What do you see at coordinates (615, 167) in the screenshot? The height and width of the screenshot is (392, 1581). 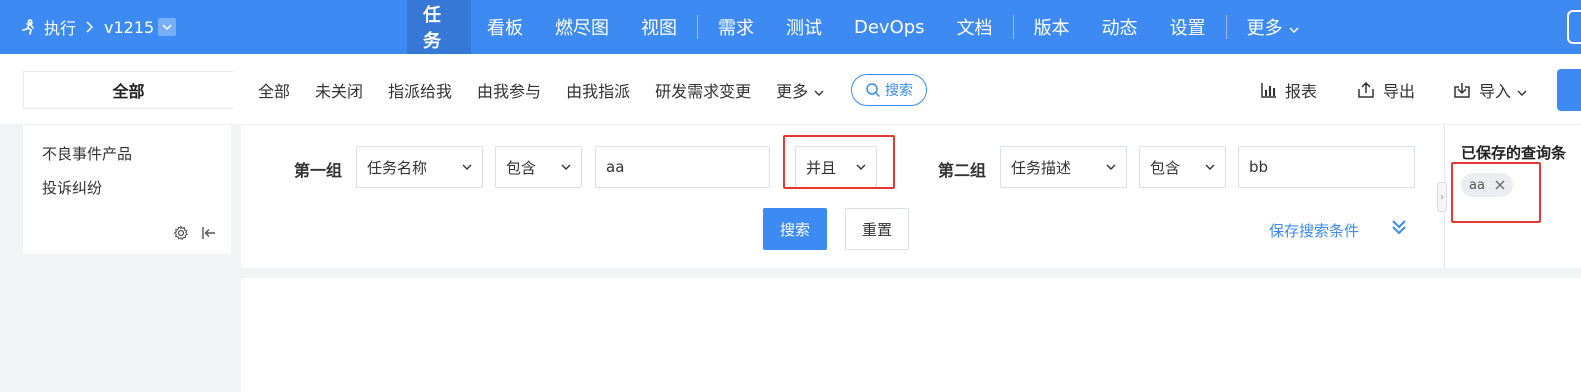 I see `group1-value-text: aa` at bounding box center [615, 167].